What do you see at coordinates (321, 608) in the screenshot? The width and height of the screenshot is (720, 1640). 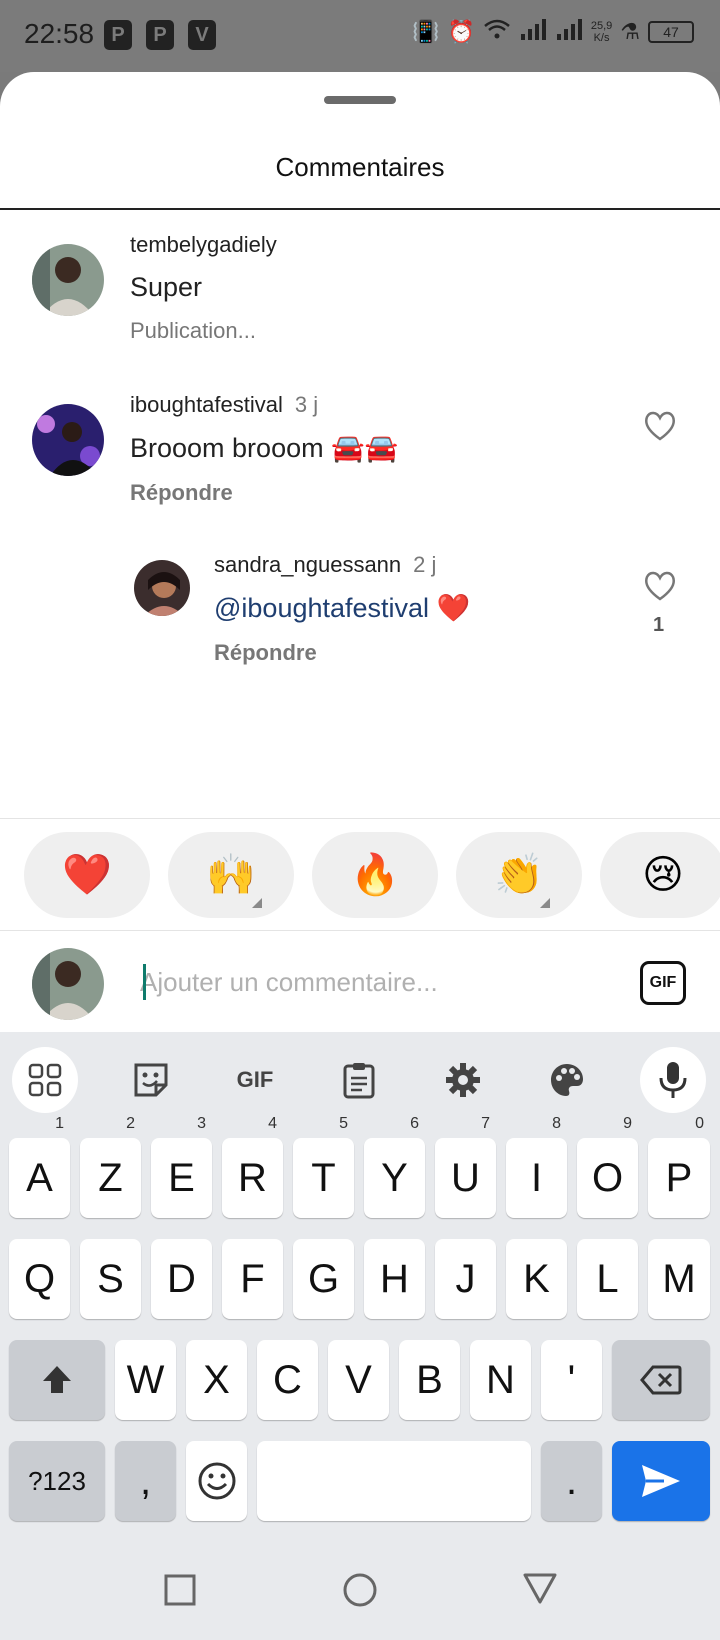 I see `mention-link: @iboughtafestival` at bounding box center [321, 608].